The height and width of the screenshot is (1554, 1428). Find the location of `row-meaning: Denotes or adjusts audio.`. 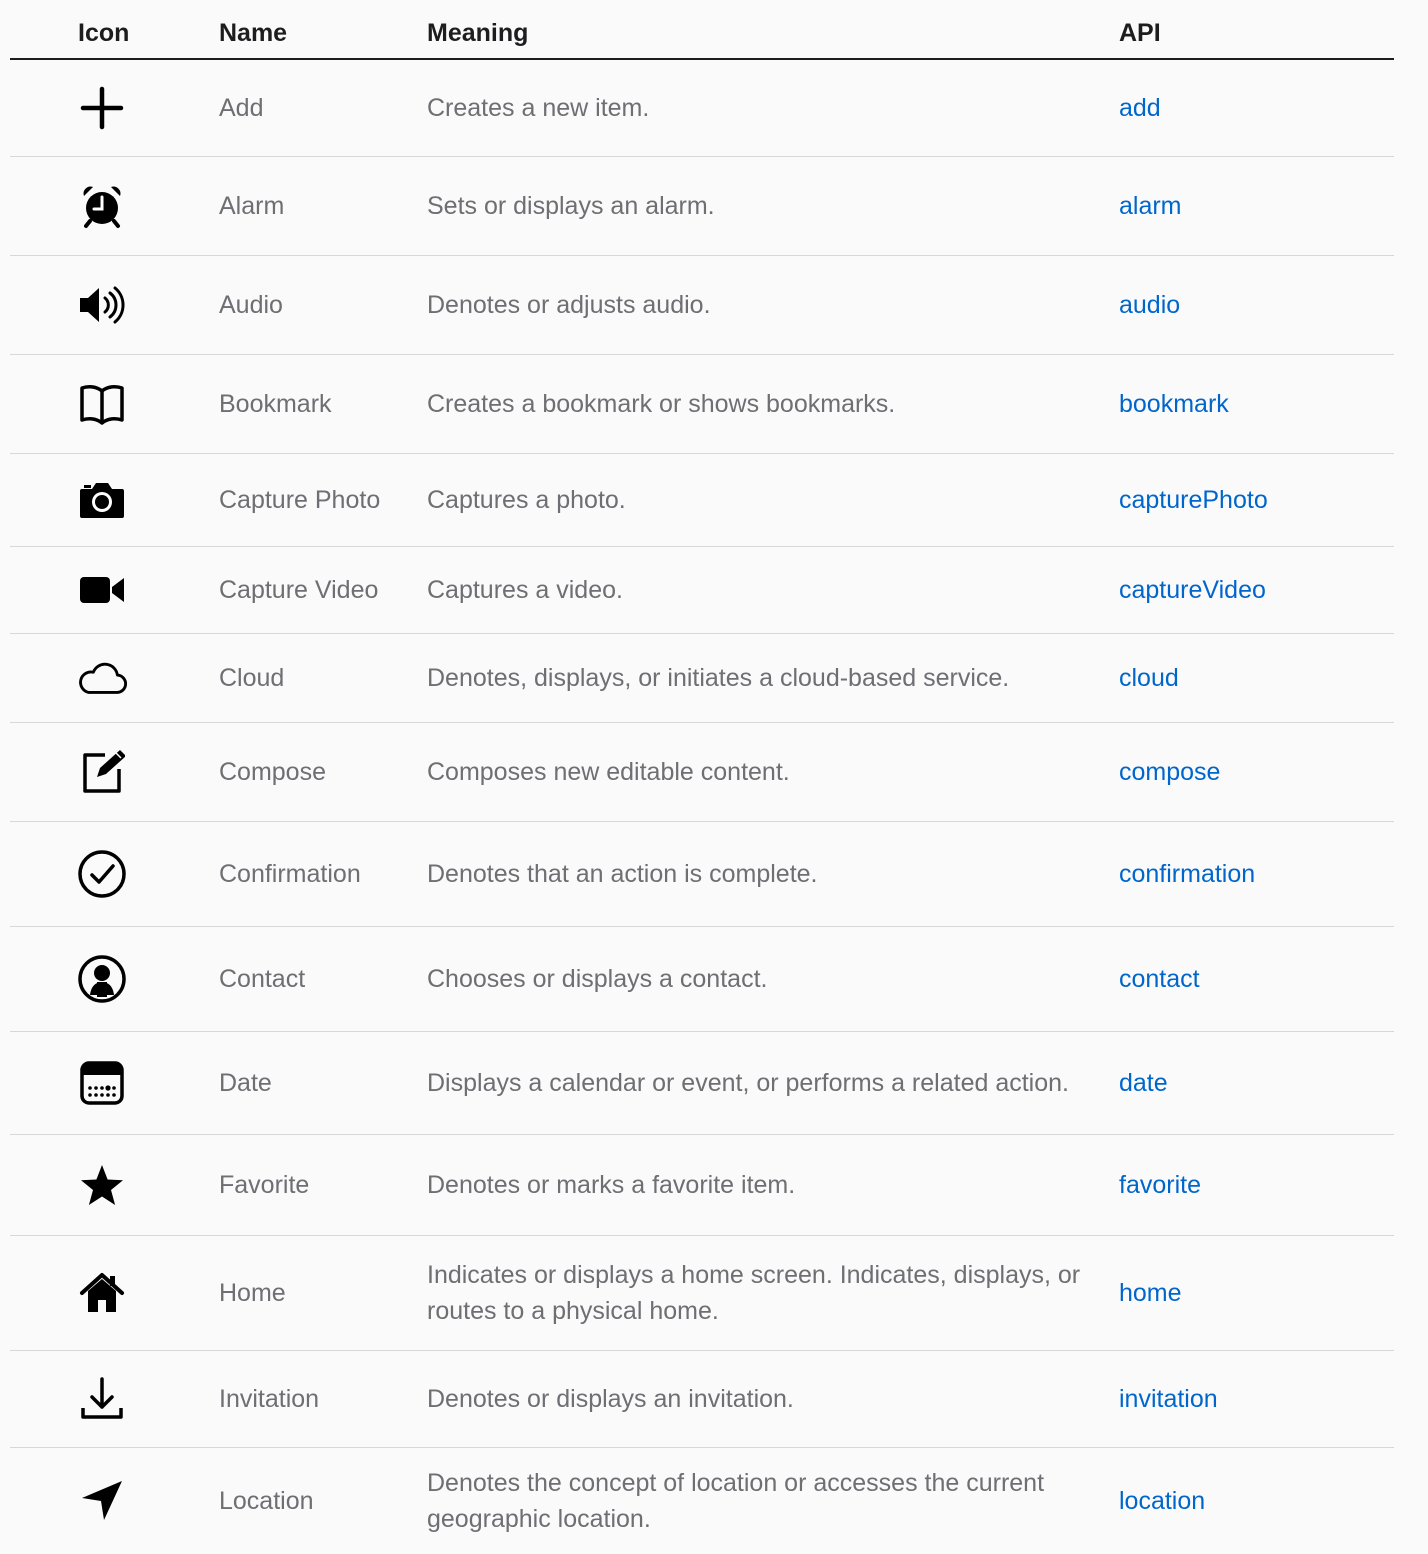

row-meaning: Denotes or adjusts audio. is located at coordinates (569, 305).